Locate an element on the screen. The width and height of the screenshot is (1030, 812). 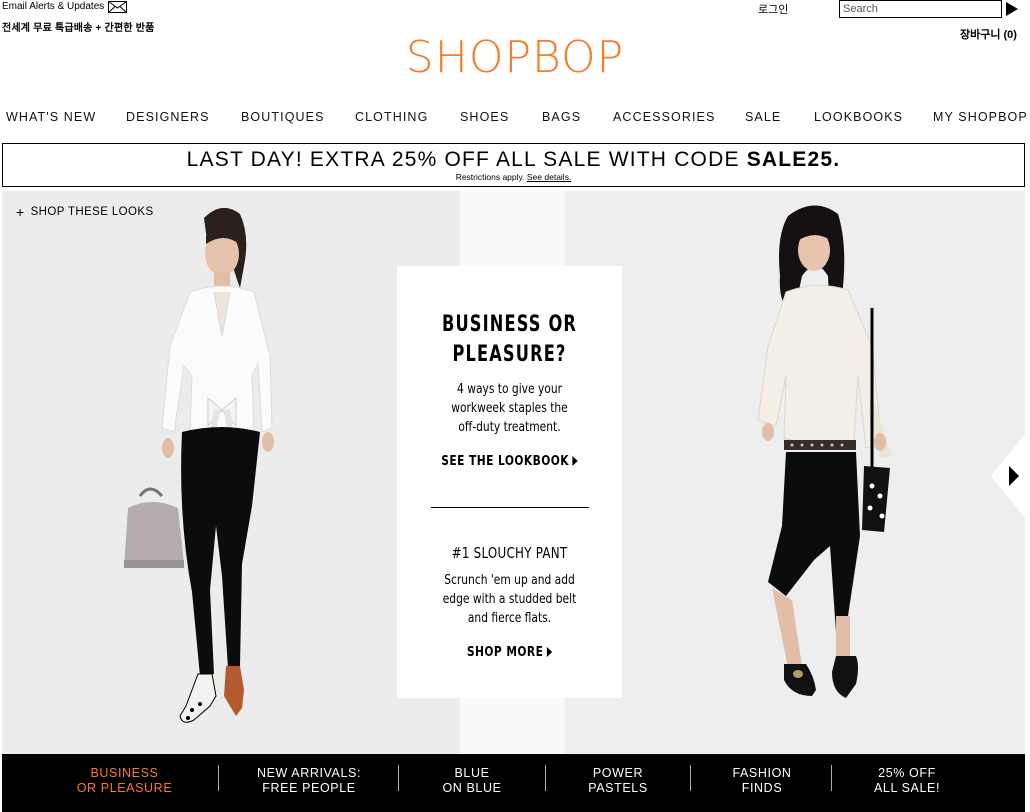
card-description-line3: off-duty treatment. is located at coordinates (509, 427).